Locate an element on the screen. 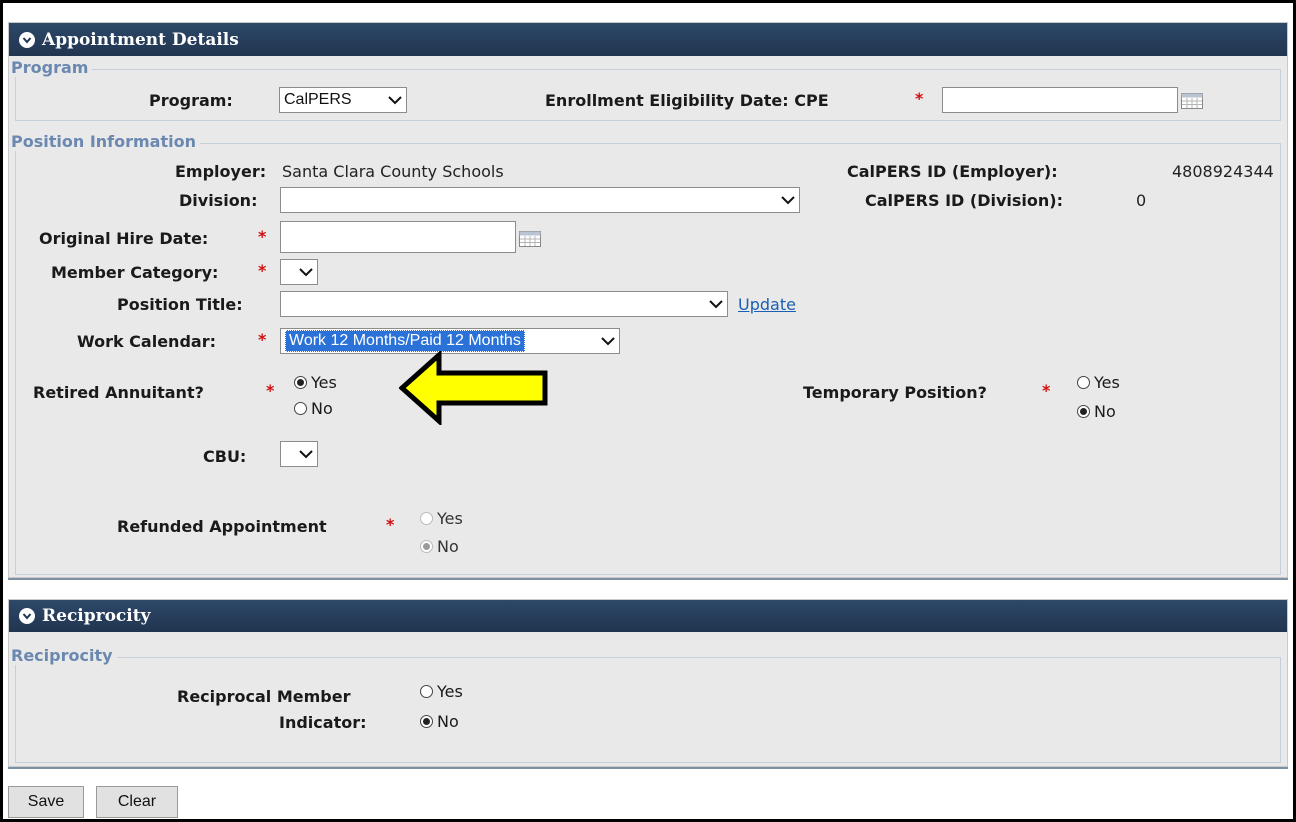  hire-date-required-mark: * is located at coordinates (262, 236).